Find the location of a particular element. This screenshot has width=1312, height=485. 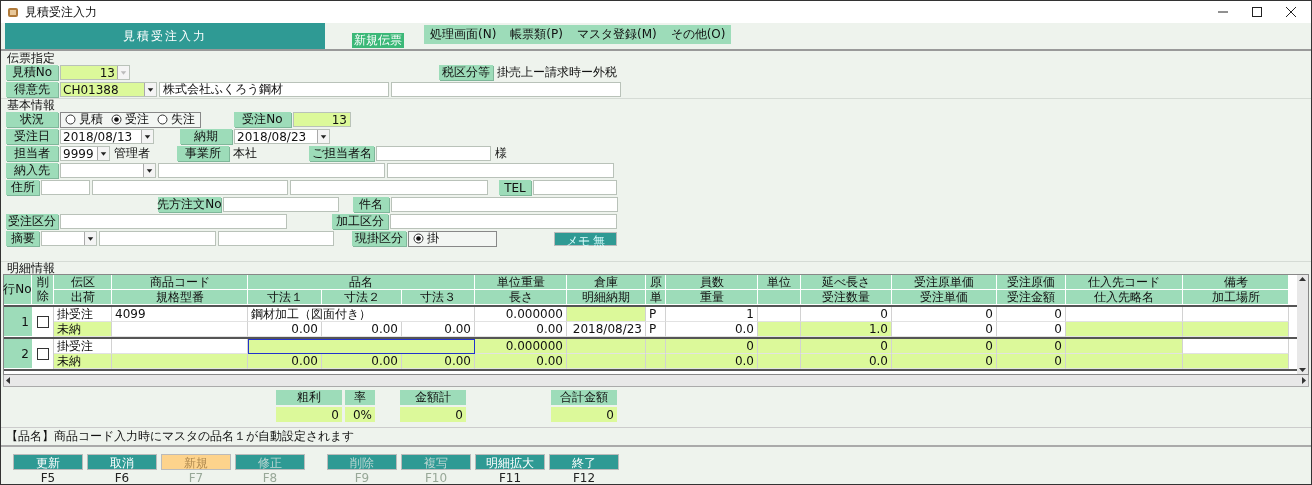

column-header: 員数 is located at coordinates (712, 282).